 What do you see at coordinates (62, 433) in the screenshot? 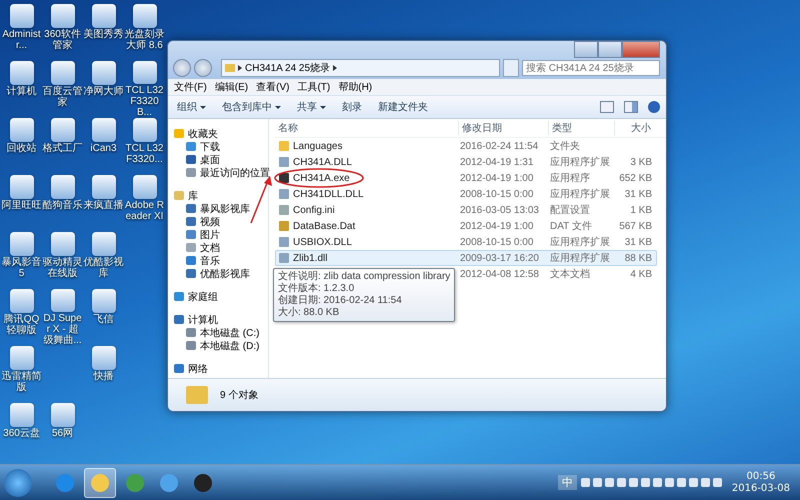
I see `desktop-icon-label: 56网` at bounding box center [62, 433].